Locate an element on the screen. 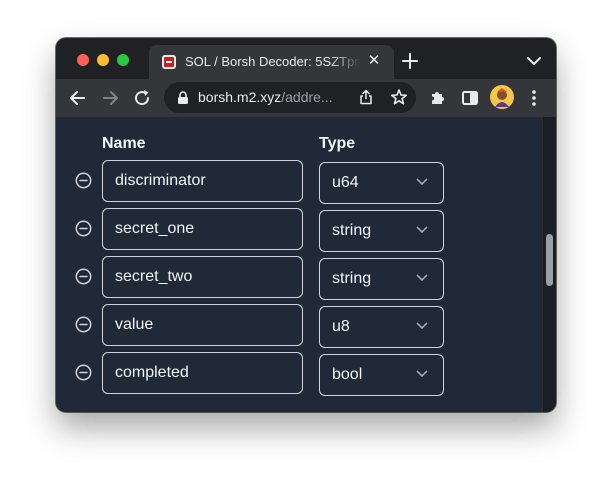  field-name-input: completed is located at coordinates (202, 373).